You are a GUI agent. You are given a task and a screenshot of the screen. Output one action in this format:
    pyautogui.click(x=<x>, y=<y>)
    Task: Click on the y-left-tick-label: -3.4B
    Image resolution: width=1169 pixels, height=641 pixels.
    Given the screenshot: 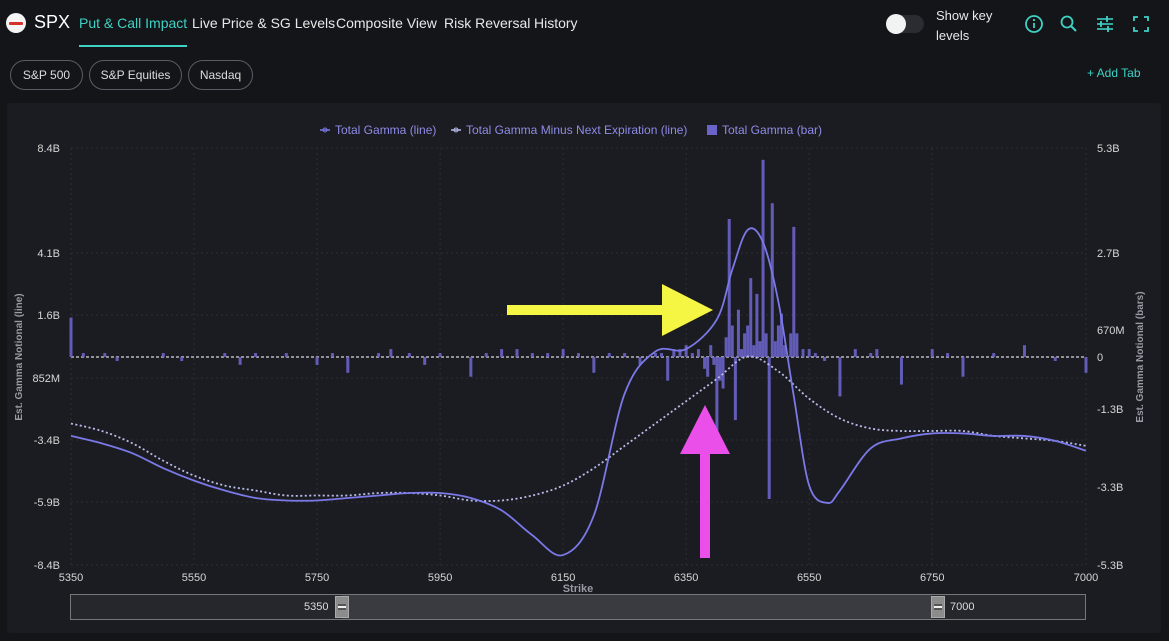 What is the action you would take?
    pyautogui.click(x=47, y=441)
    